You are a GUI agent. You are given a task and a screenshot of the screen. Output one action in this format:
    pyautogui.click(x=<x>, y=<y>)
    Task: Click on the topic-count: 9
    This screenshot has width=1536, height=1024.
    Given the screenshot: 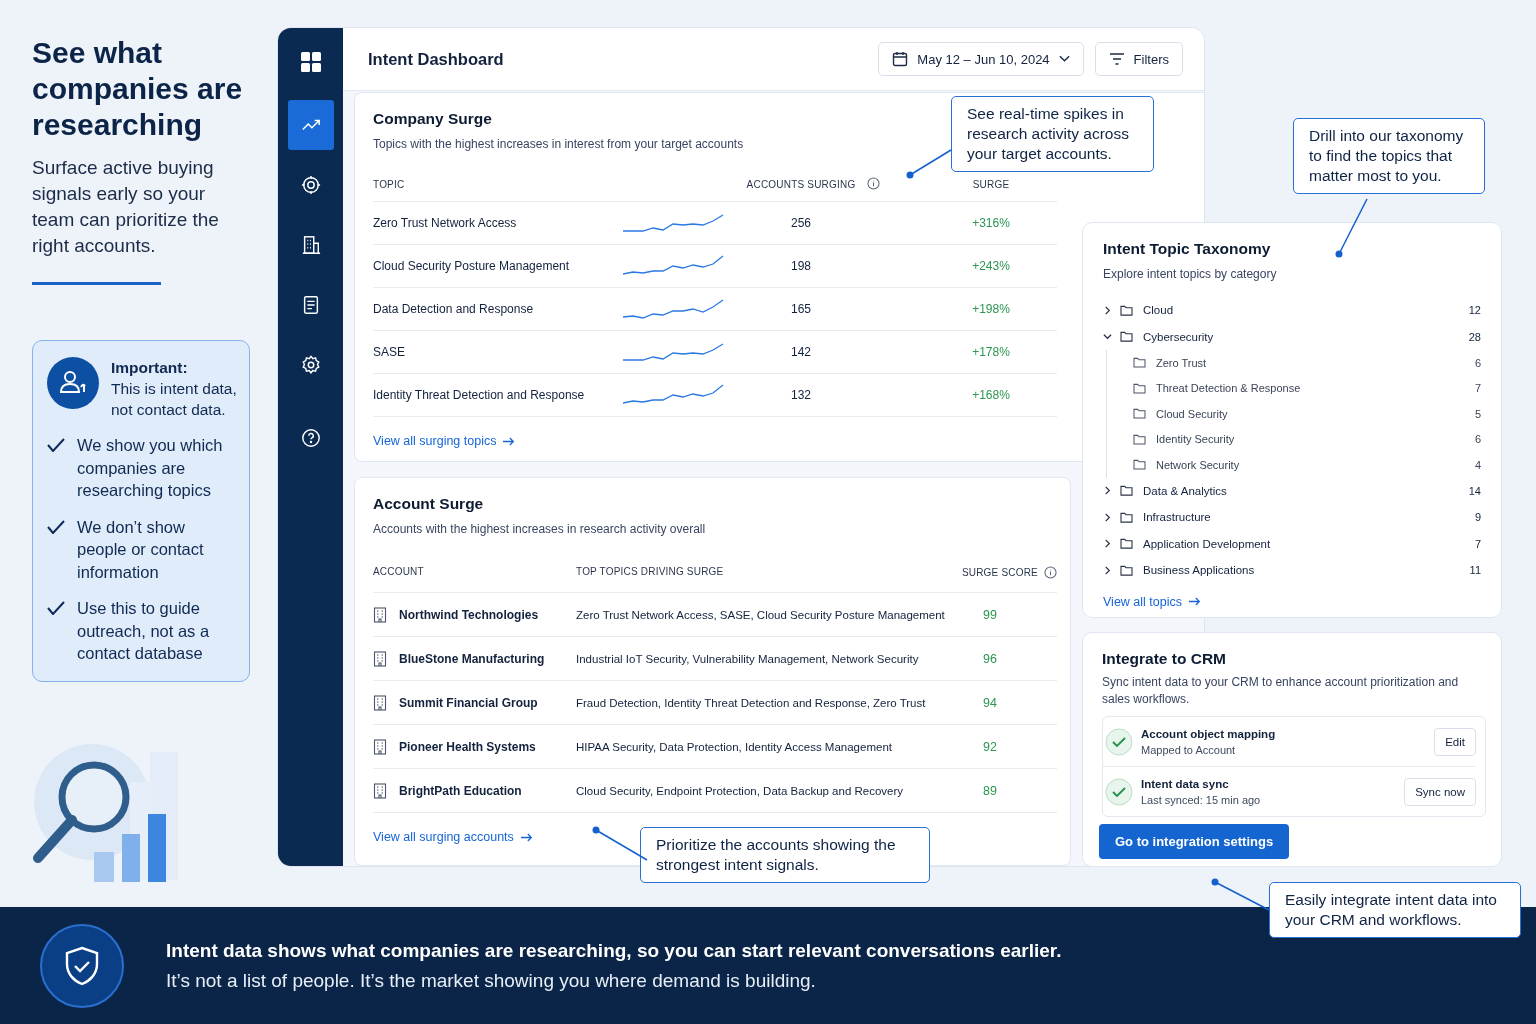 What is the action you would take?
    pyautogui.click(x=1477, y=517)
    